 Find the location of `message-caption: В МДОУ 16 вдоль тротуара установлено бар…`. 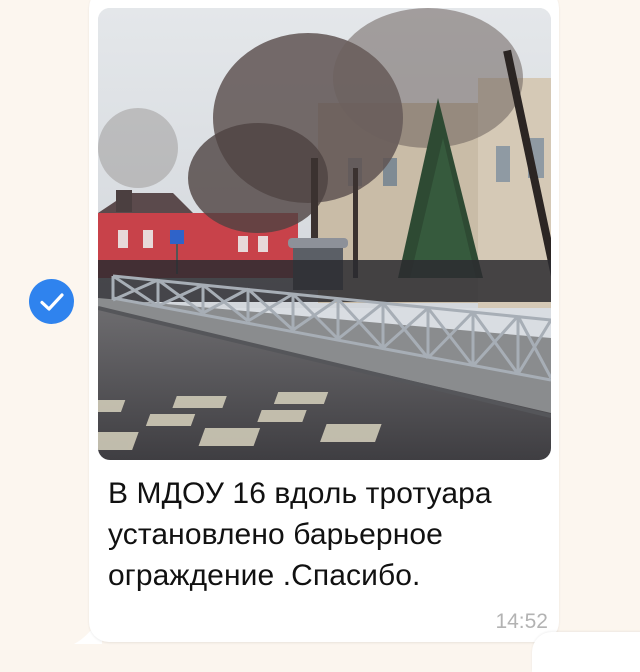

message-caption: В МДОУ 16 вдоль тротуара установлено бар… is located at coordinates (300, 534).